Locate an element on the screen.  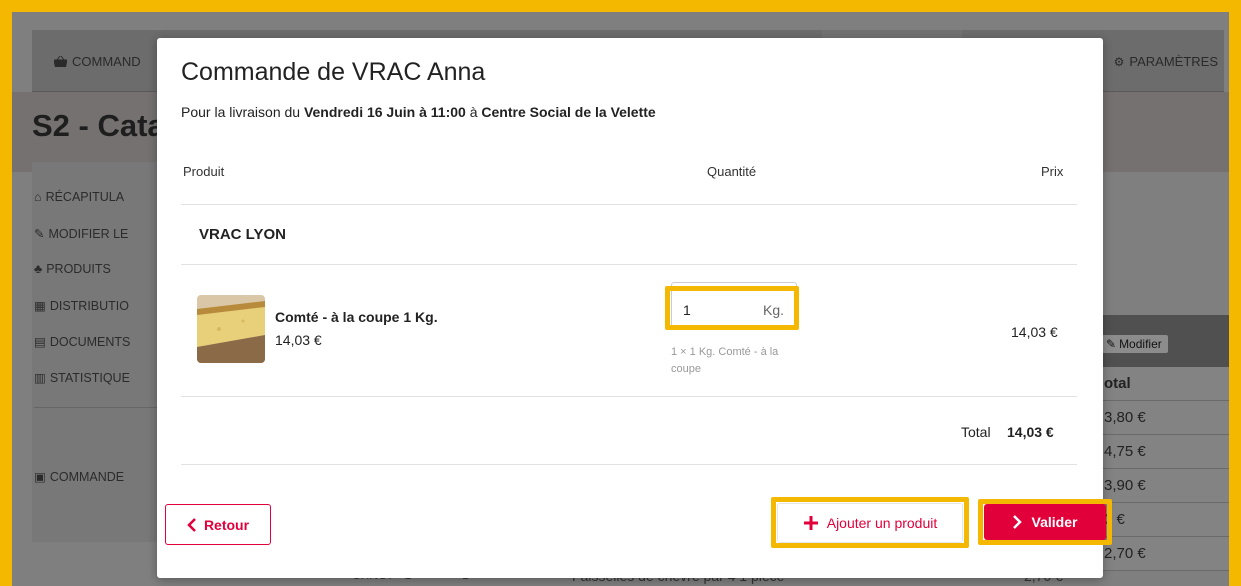
side-item-stats: ▥ STATISTIQUE is located at coordinates (82, 378).